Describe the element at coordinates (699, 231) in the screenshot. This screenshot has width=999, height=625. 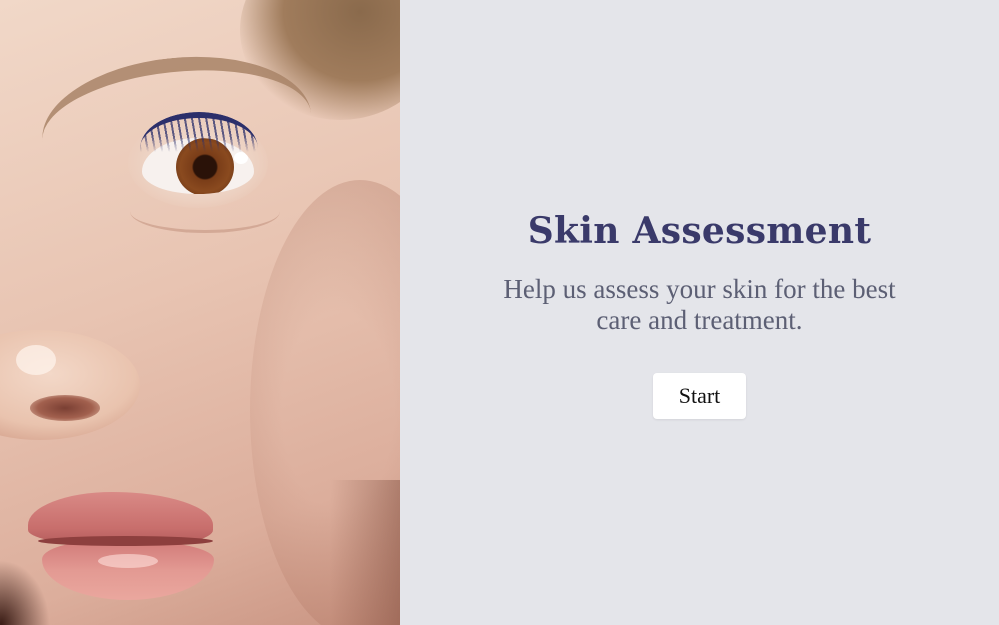
I see `page-title: Skin Assessment` at that location.